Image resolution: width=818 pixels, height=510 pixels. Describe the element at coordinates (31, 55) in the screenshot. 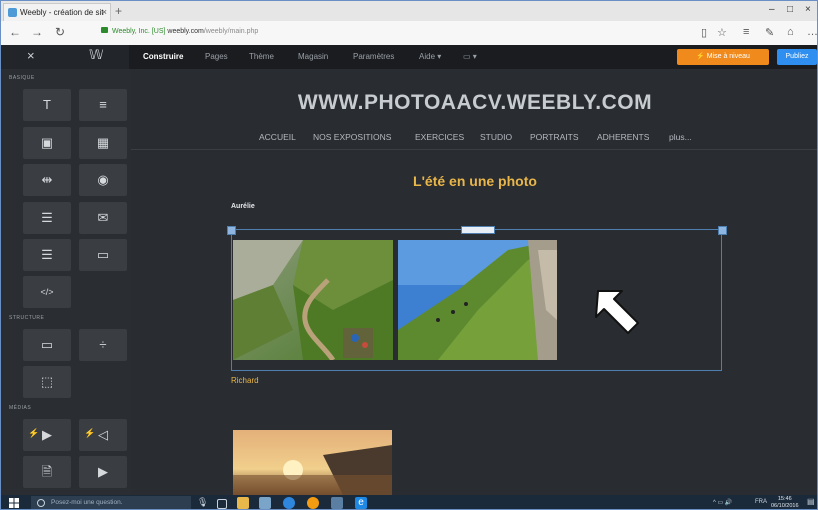

I see `close-editor-icon: ×` at that location.